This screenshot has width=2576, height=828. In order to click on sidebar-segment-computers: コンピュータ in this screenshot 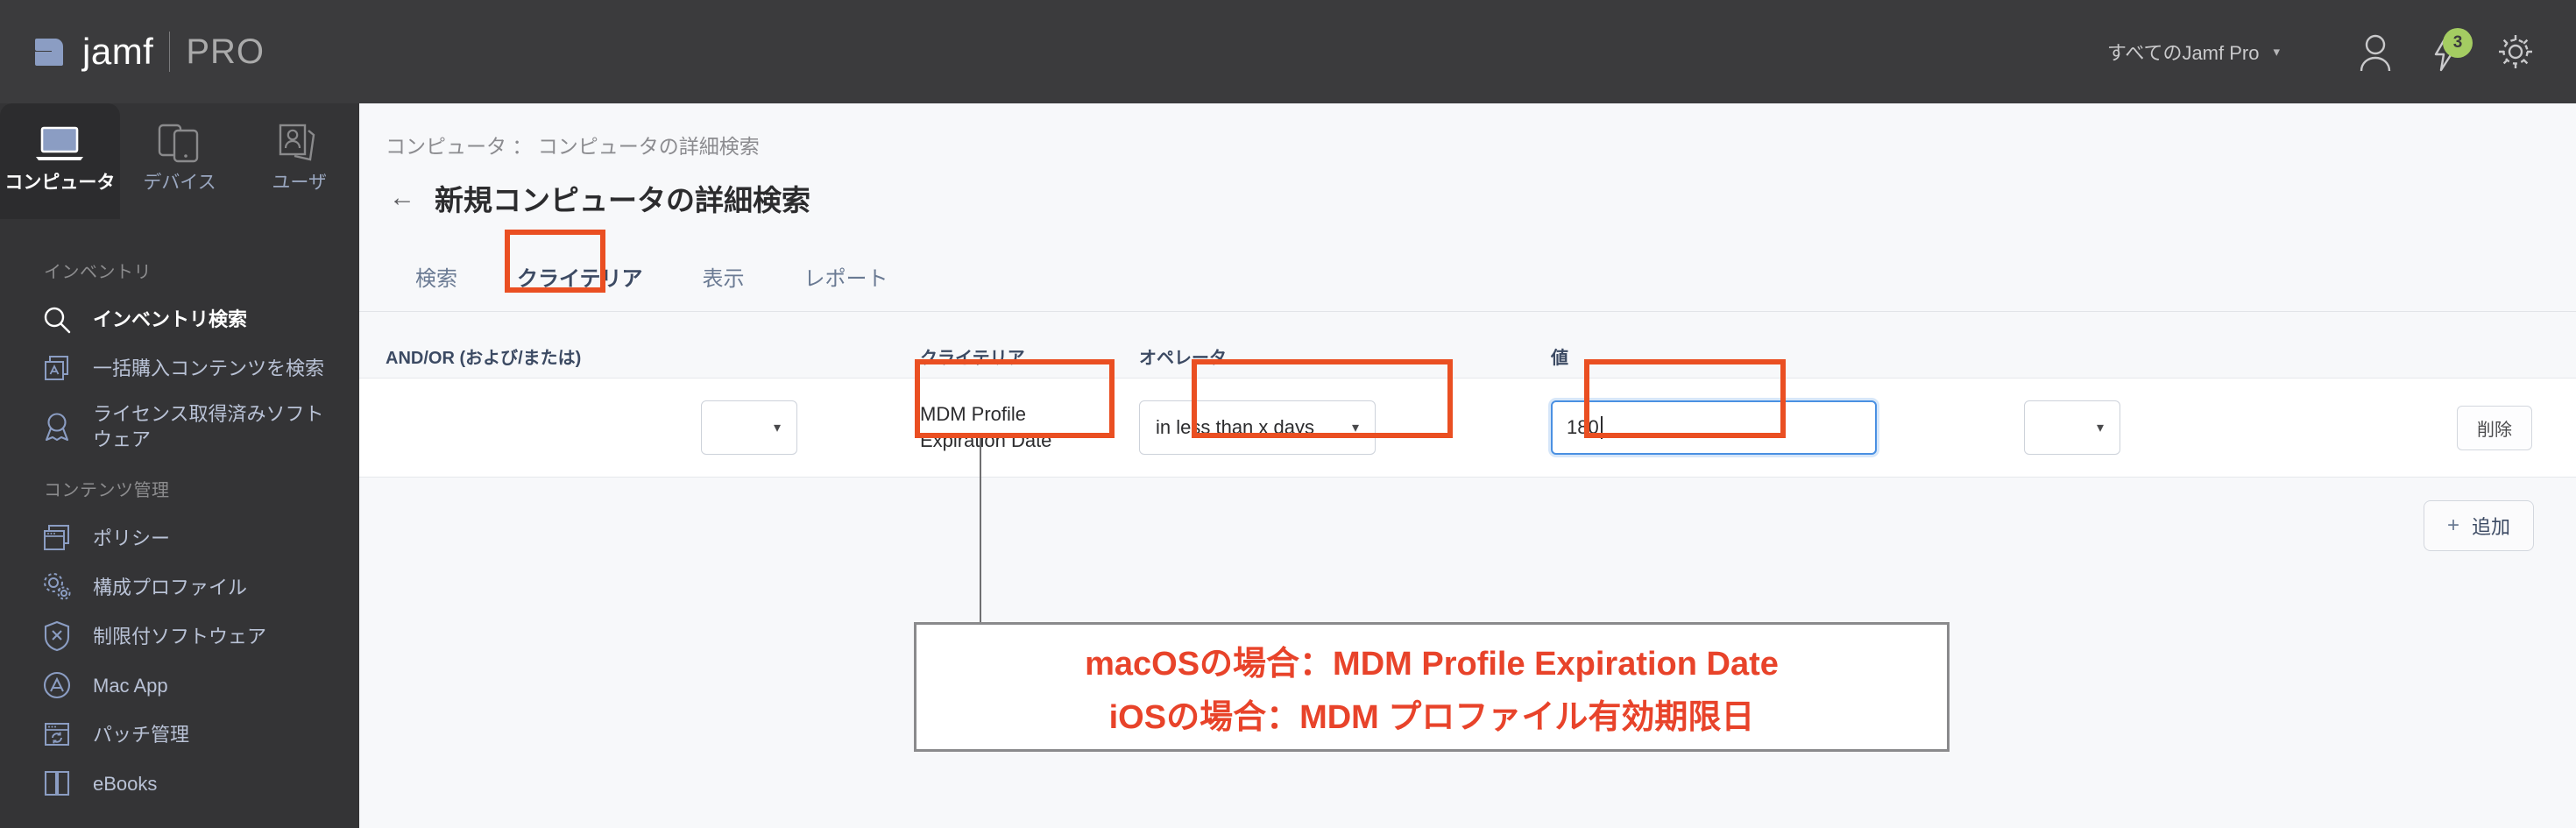, I will do `click(60, 161)`.